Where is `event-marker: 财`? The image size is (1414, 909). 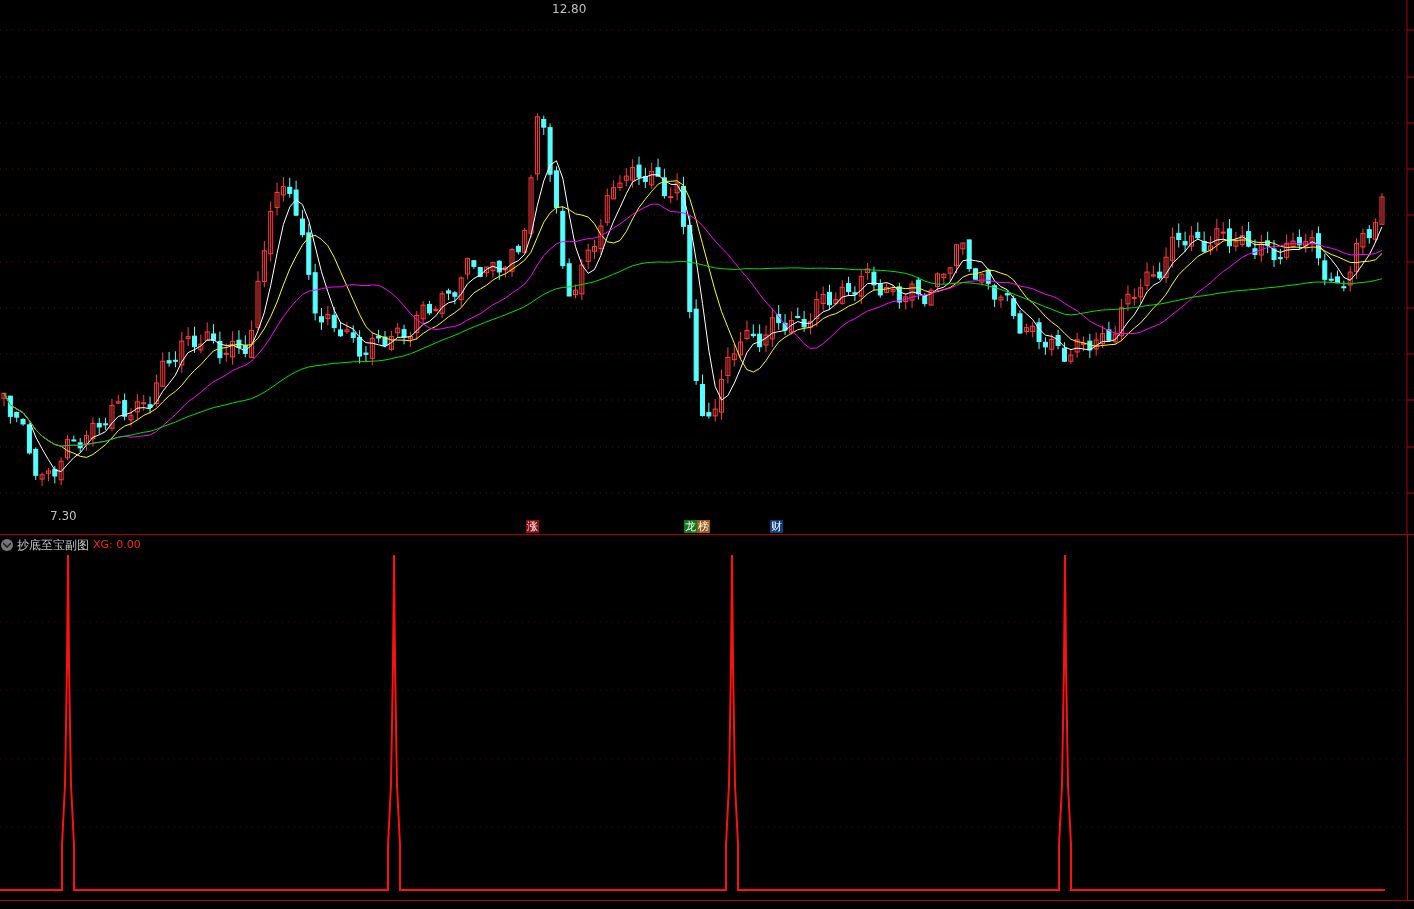 event-marker: 财 is located at coordinates (776, 526).